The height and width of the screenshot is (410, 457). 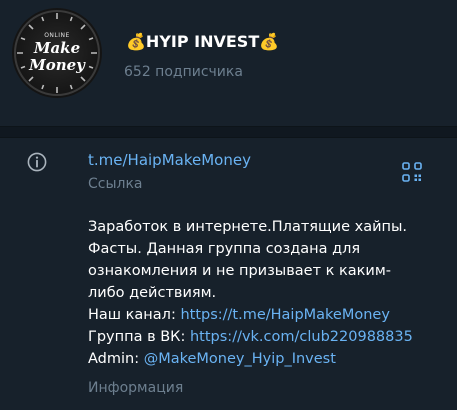 I want to click on vk-group-link: https://vk.com/club220988835, so click(x=301, y=337).